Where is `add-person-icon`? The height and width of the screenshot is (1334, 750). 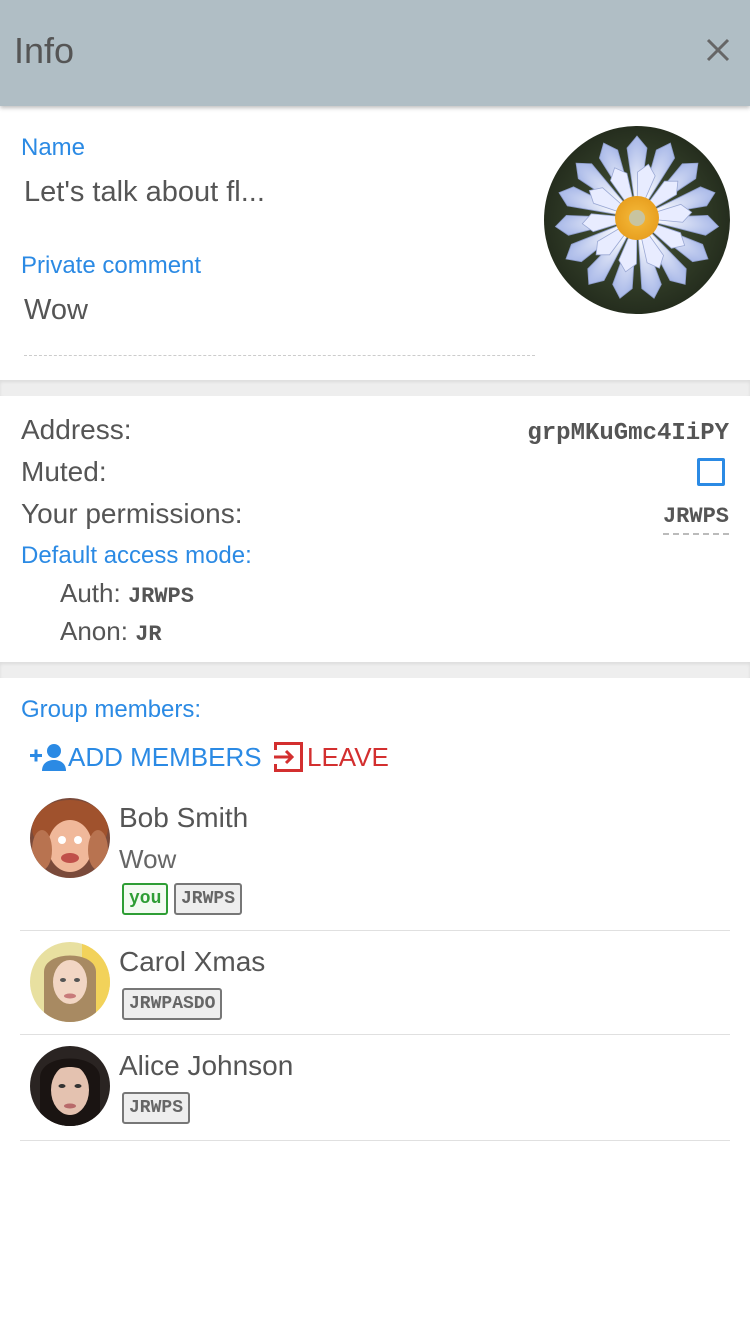
add-person-icon is located at coordinates (49, 757).